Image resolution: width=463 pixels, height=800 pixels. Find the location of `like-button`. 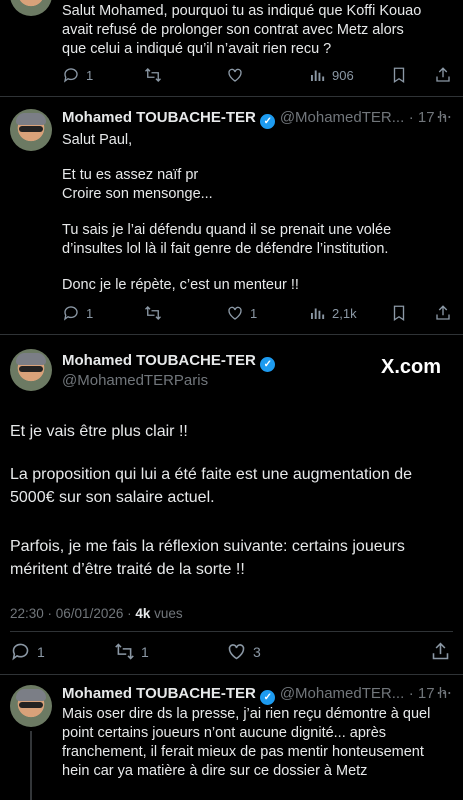

like-button is located at coordinates (235, 75).